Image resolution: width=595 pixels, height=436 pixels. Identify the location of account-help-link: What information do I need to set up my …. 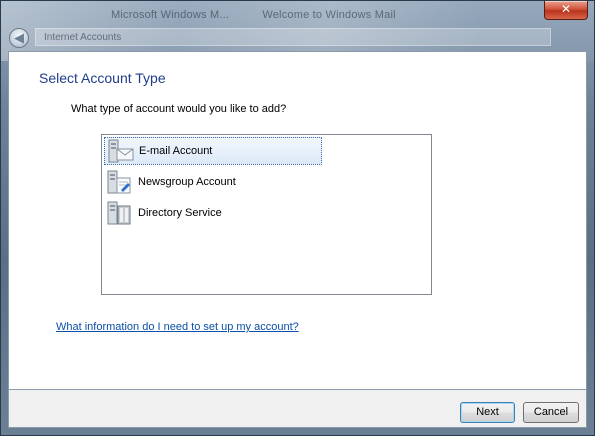
(177, 327).